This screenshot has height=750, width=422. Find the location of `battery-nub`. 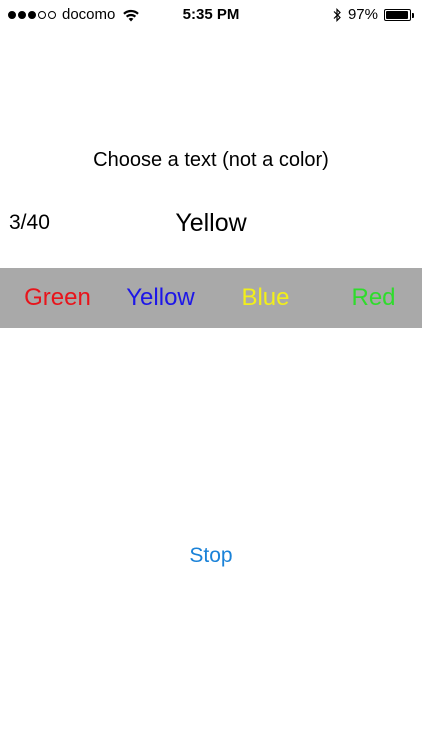

battery-nub is located at coordinates (413, 15).